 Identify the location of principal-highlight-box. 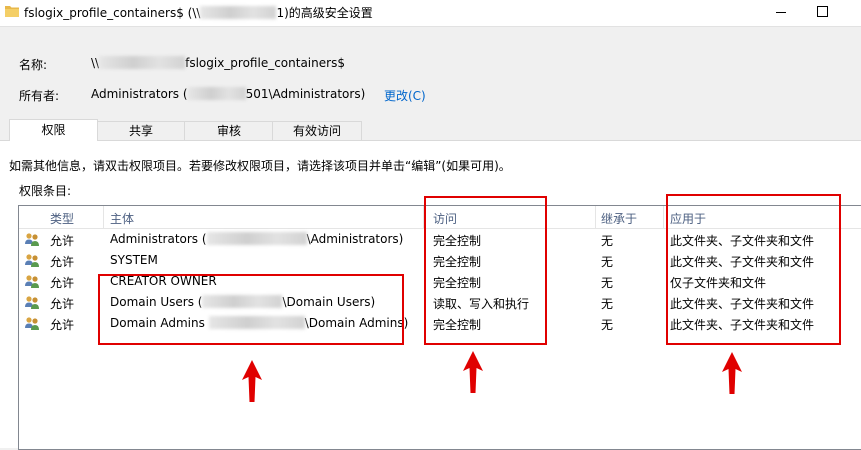
(251, 309).